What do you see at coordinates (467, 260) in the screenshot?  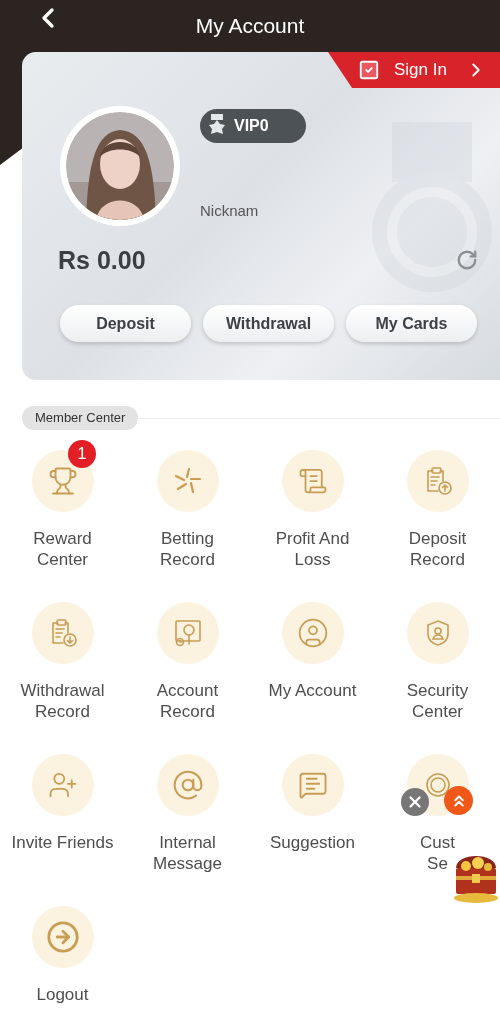 I see `refresh-icon` at bounding box center [467, 260].